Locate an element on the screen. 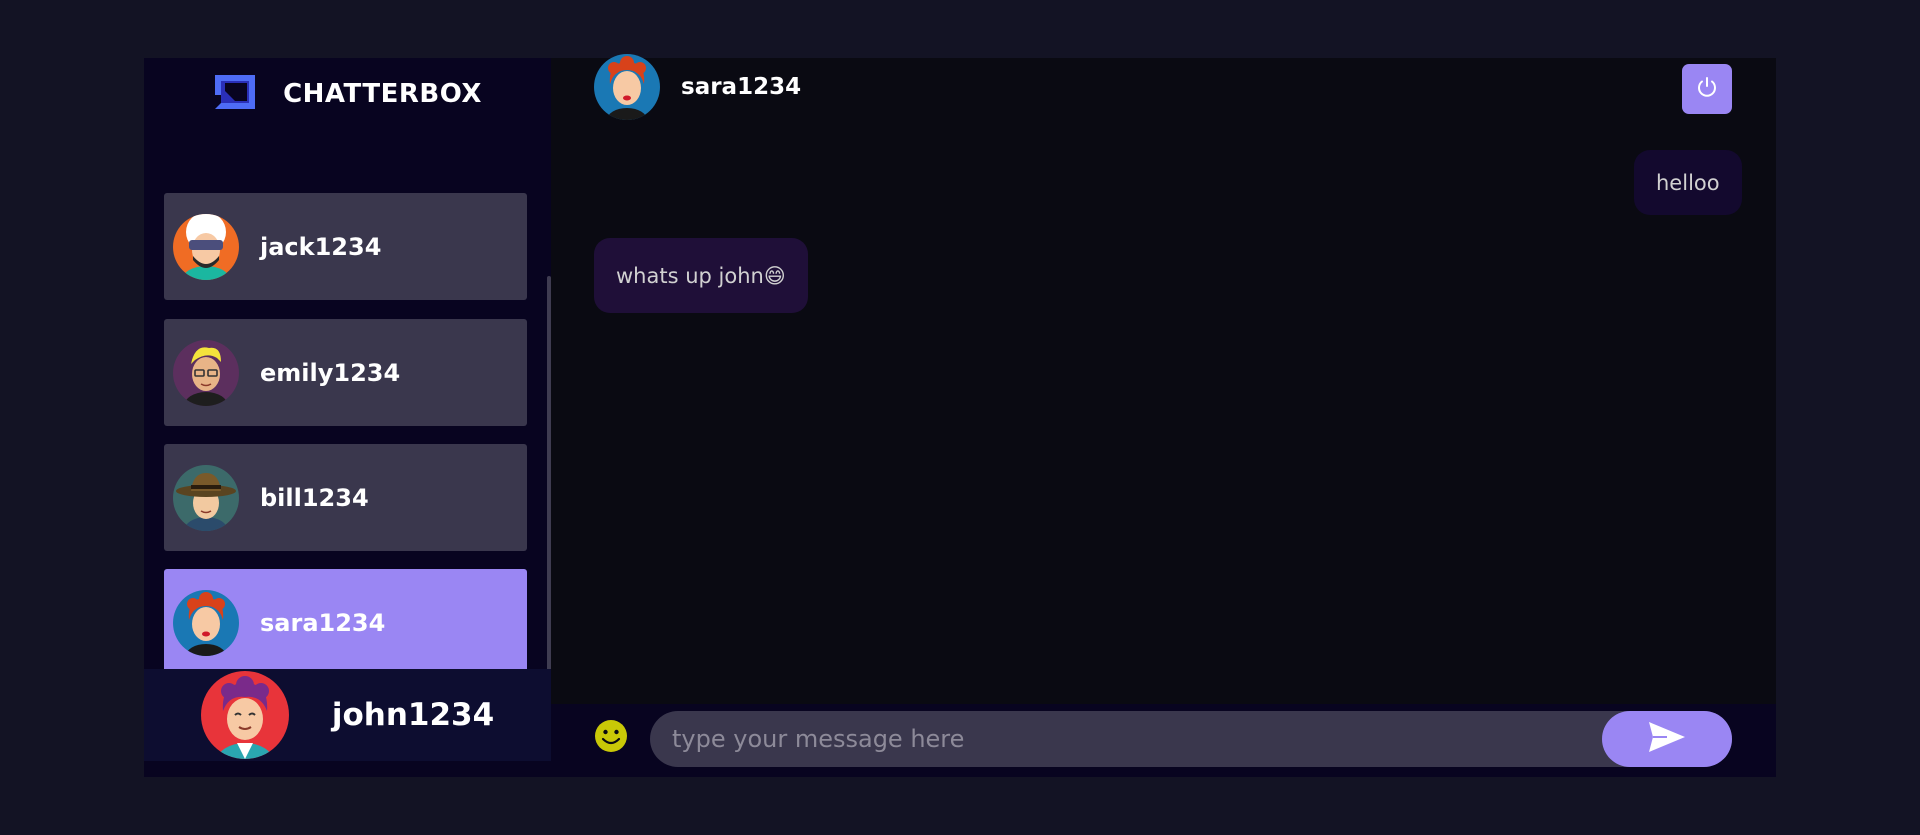 The height and width of the screenshot is (835, 1920). send-button is located at coordinates (1667, 739).